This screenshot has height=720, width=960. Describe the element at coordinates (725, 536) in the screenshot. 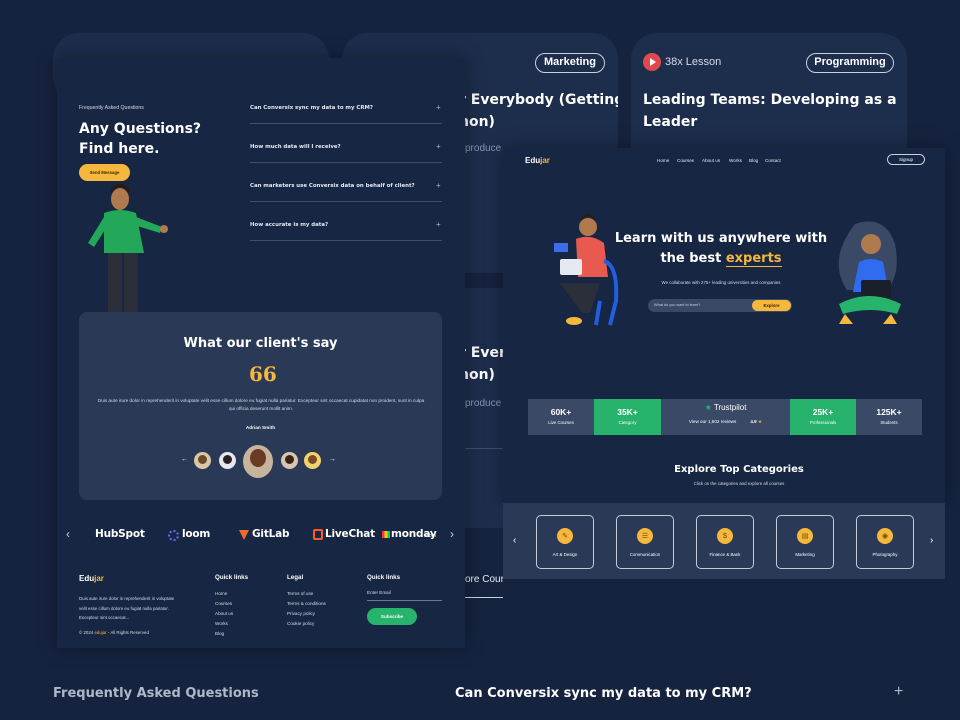

I see `coin-icon: $` at that location.